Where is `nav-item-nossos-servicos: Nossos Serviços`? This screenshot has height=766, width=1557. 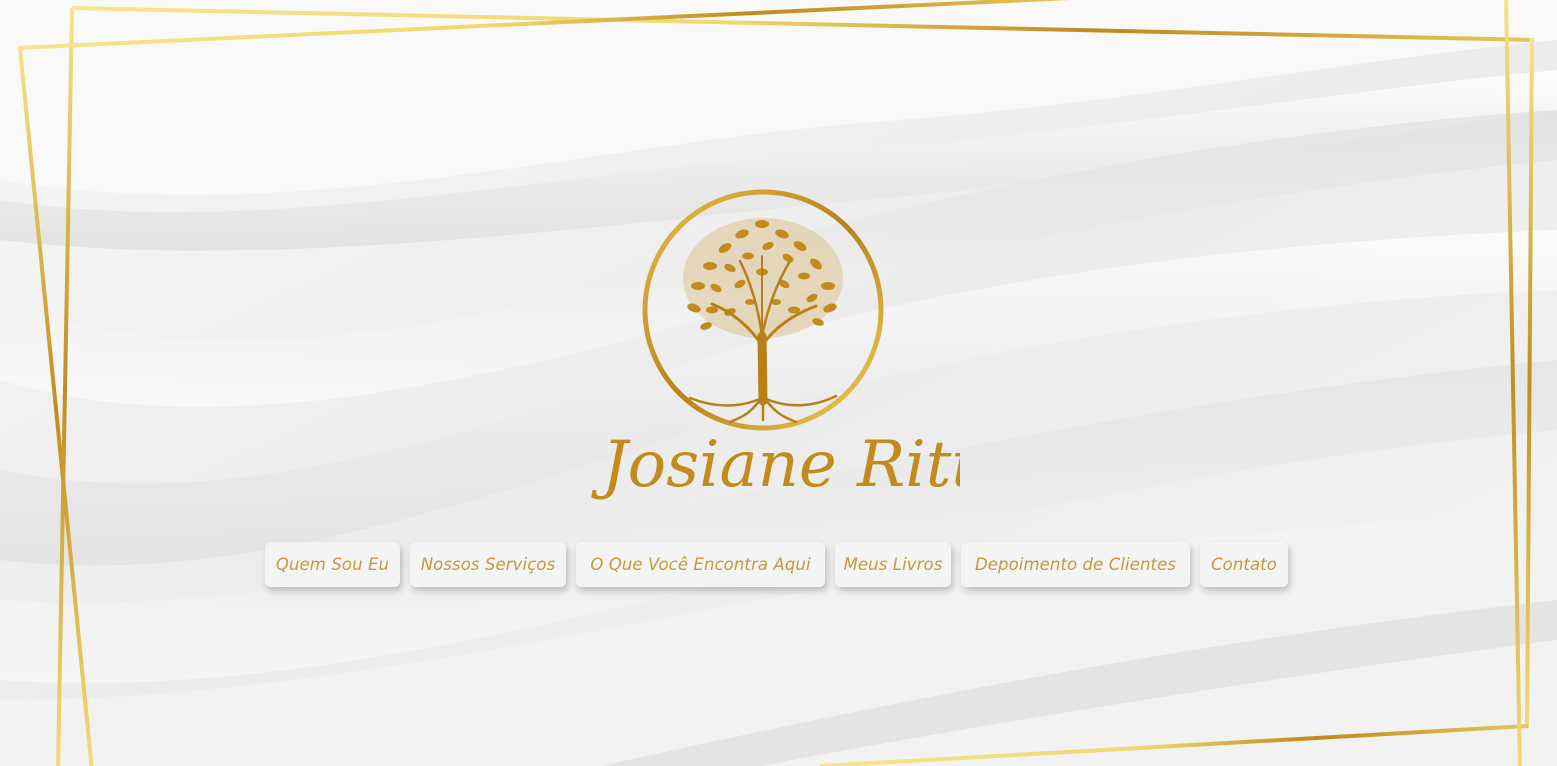
nav-item-nossos-servicos: Nossos Serviços is located at coordinates (488, 564).